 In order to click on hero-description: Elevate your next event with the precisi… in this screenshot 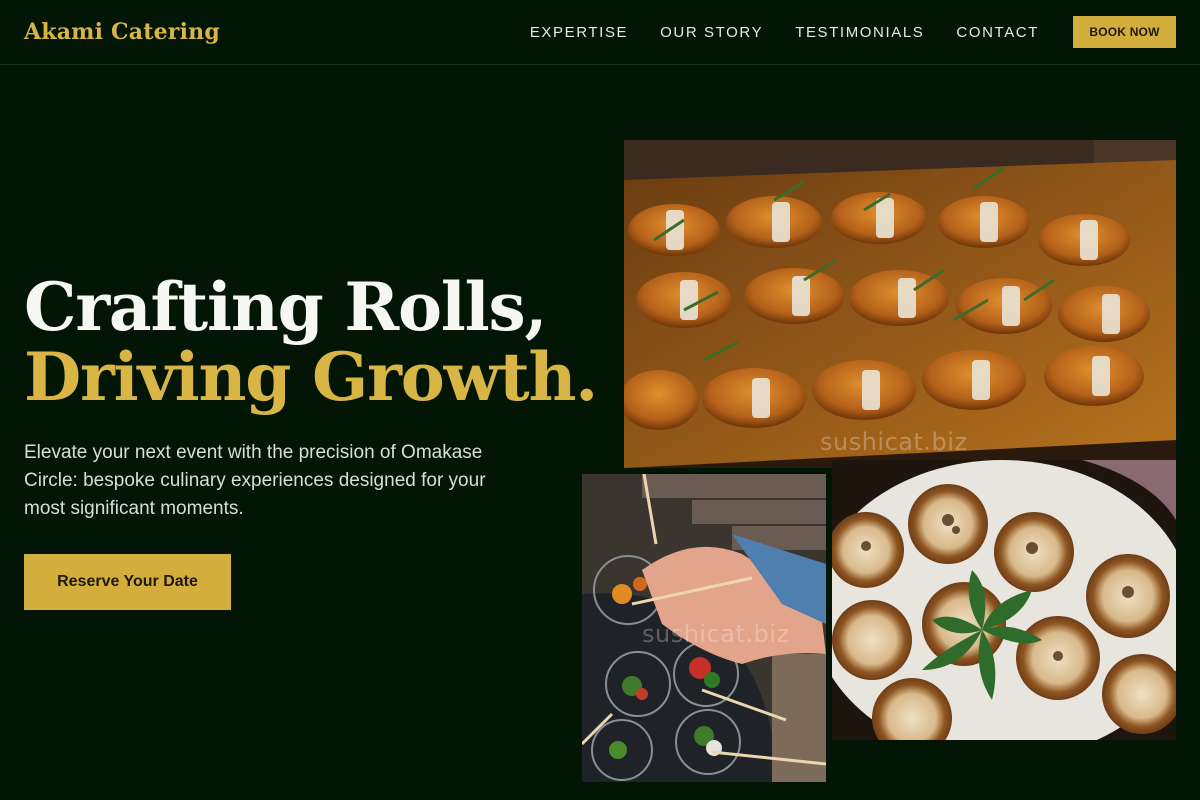, I will do `click(255, 480)`.